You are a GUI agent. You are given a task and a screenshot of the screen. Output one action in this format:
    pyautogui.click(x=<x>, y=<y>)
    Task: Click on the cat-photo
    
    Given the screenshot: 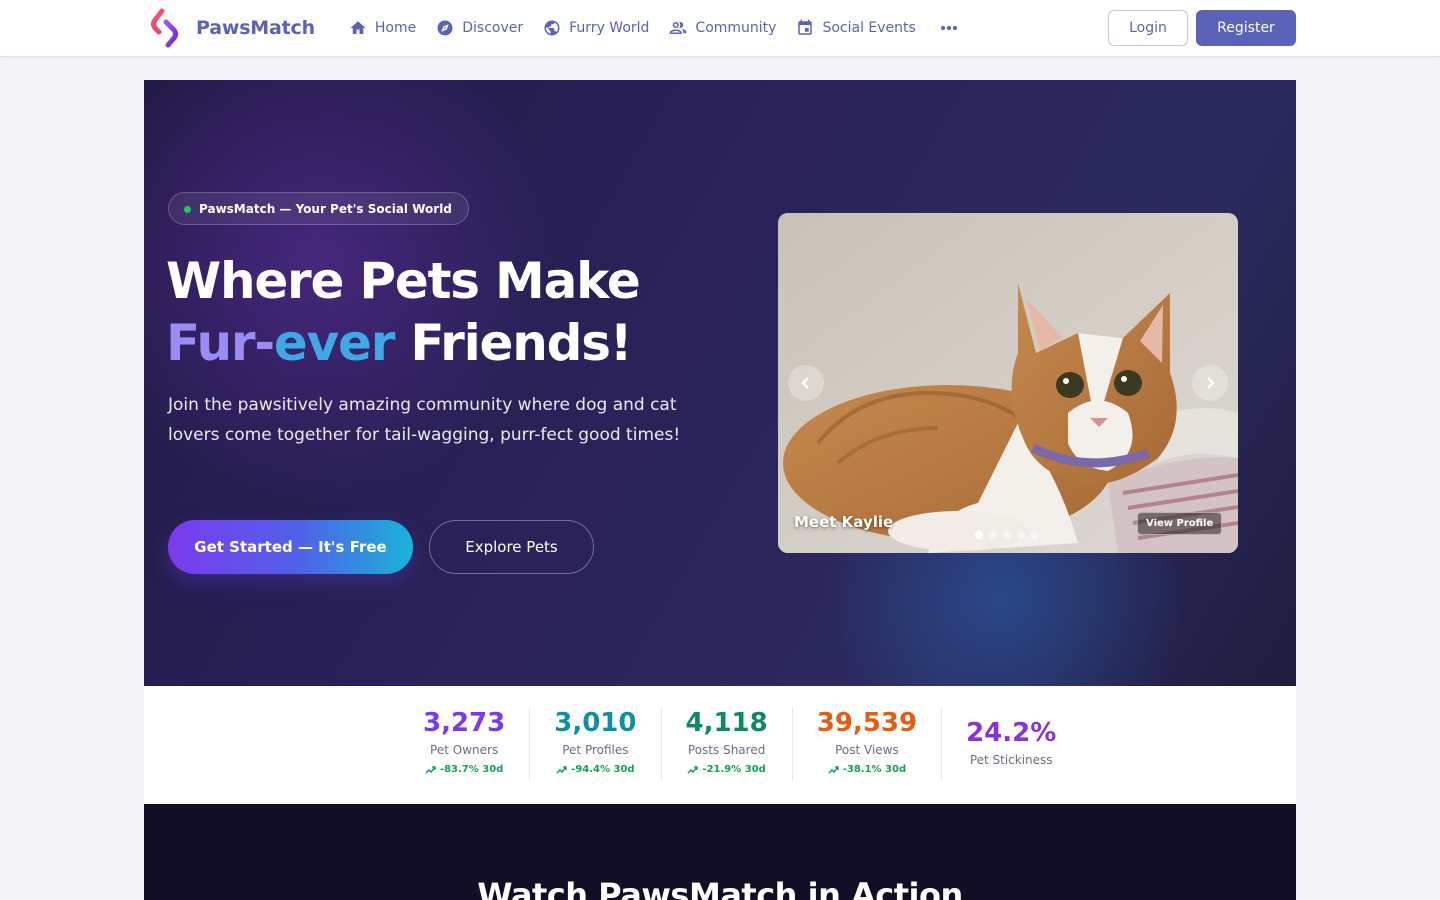 What is the action you would take?
    pyautogui.click(x=1008, y=383)
    